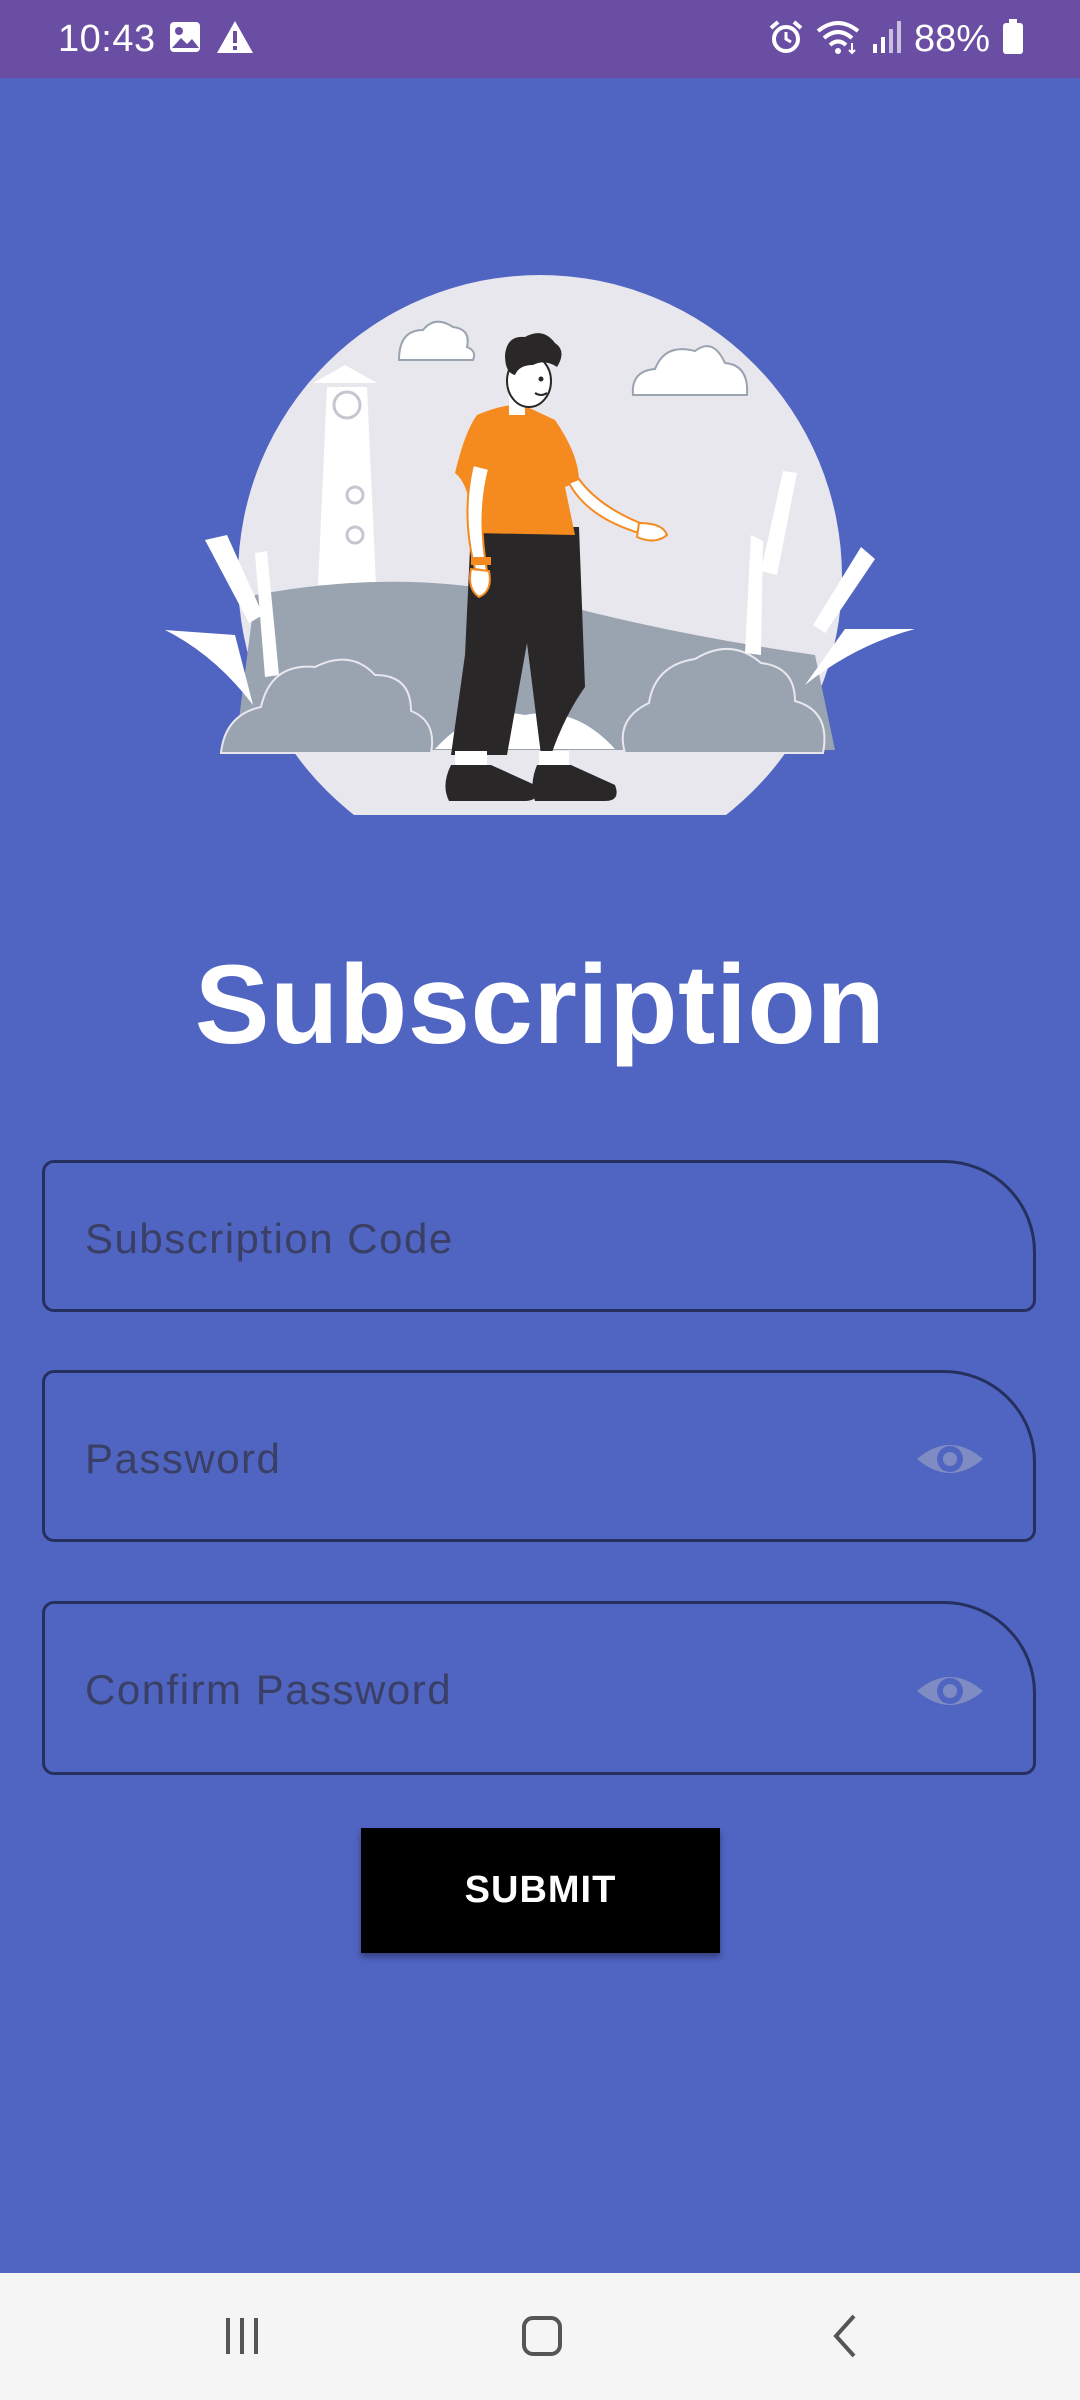 The height and width of the screenshot is (2400, 1080). What do you see at coordinates (183, 1458) in the screenshot?
I see `password-placeholder: Password` at bounding box center [183, 1458].